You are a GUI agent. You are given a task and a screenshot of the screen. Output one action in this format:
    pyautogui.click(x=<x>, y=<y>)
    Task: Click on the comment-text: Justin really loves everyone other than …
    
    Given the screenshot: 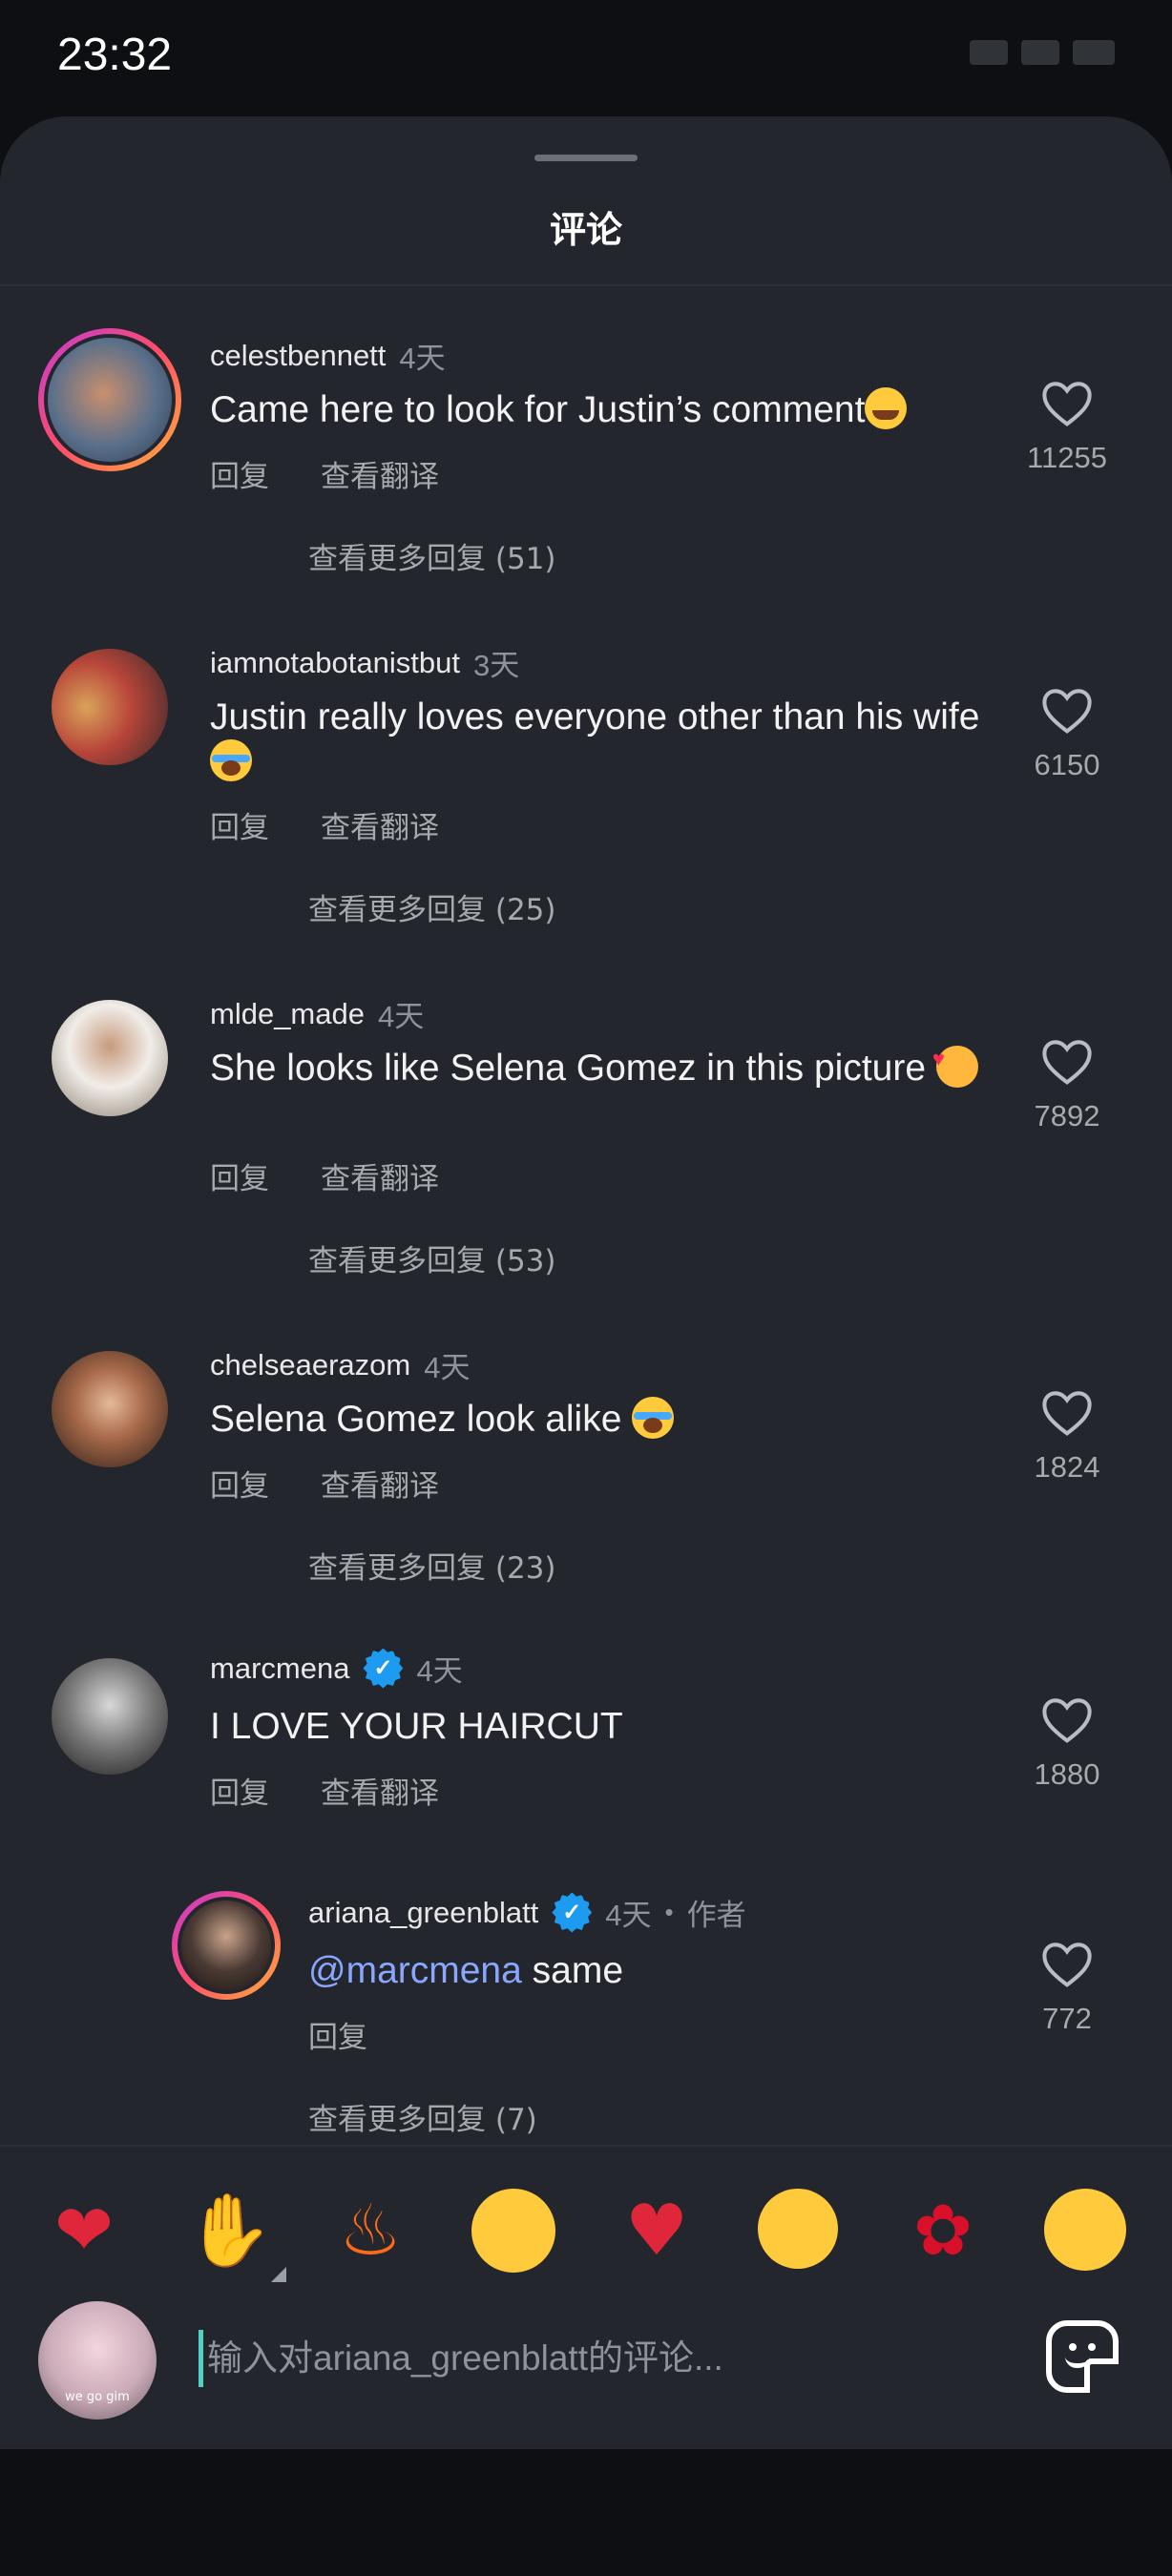 What is the action you would take?
    pyautogui.click(x=606, y=739)
    